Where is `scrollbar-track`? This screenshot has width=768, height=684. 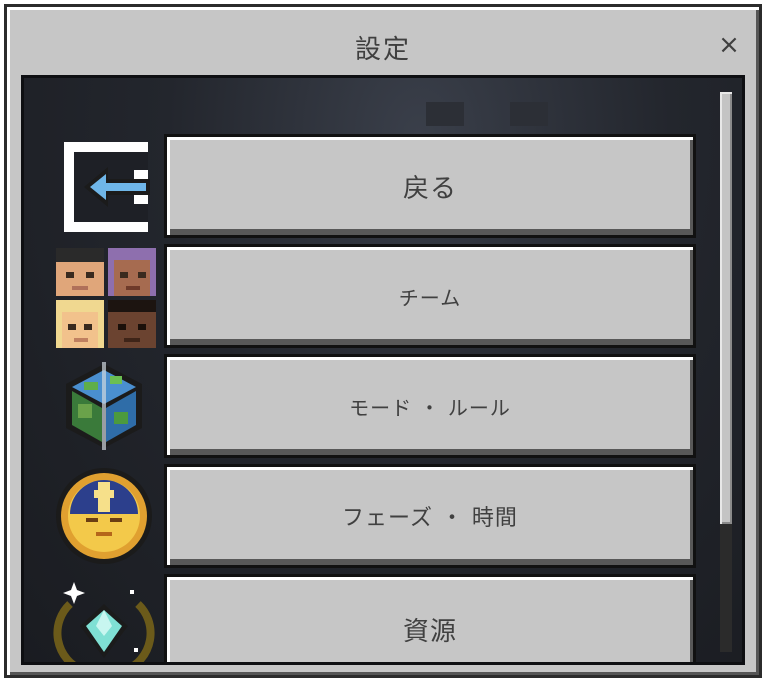
scrollbar-track is located at coordinates (726, 372).